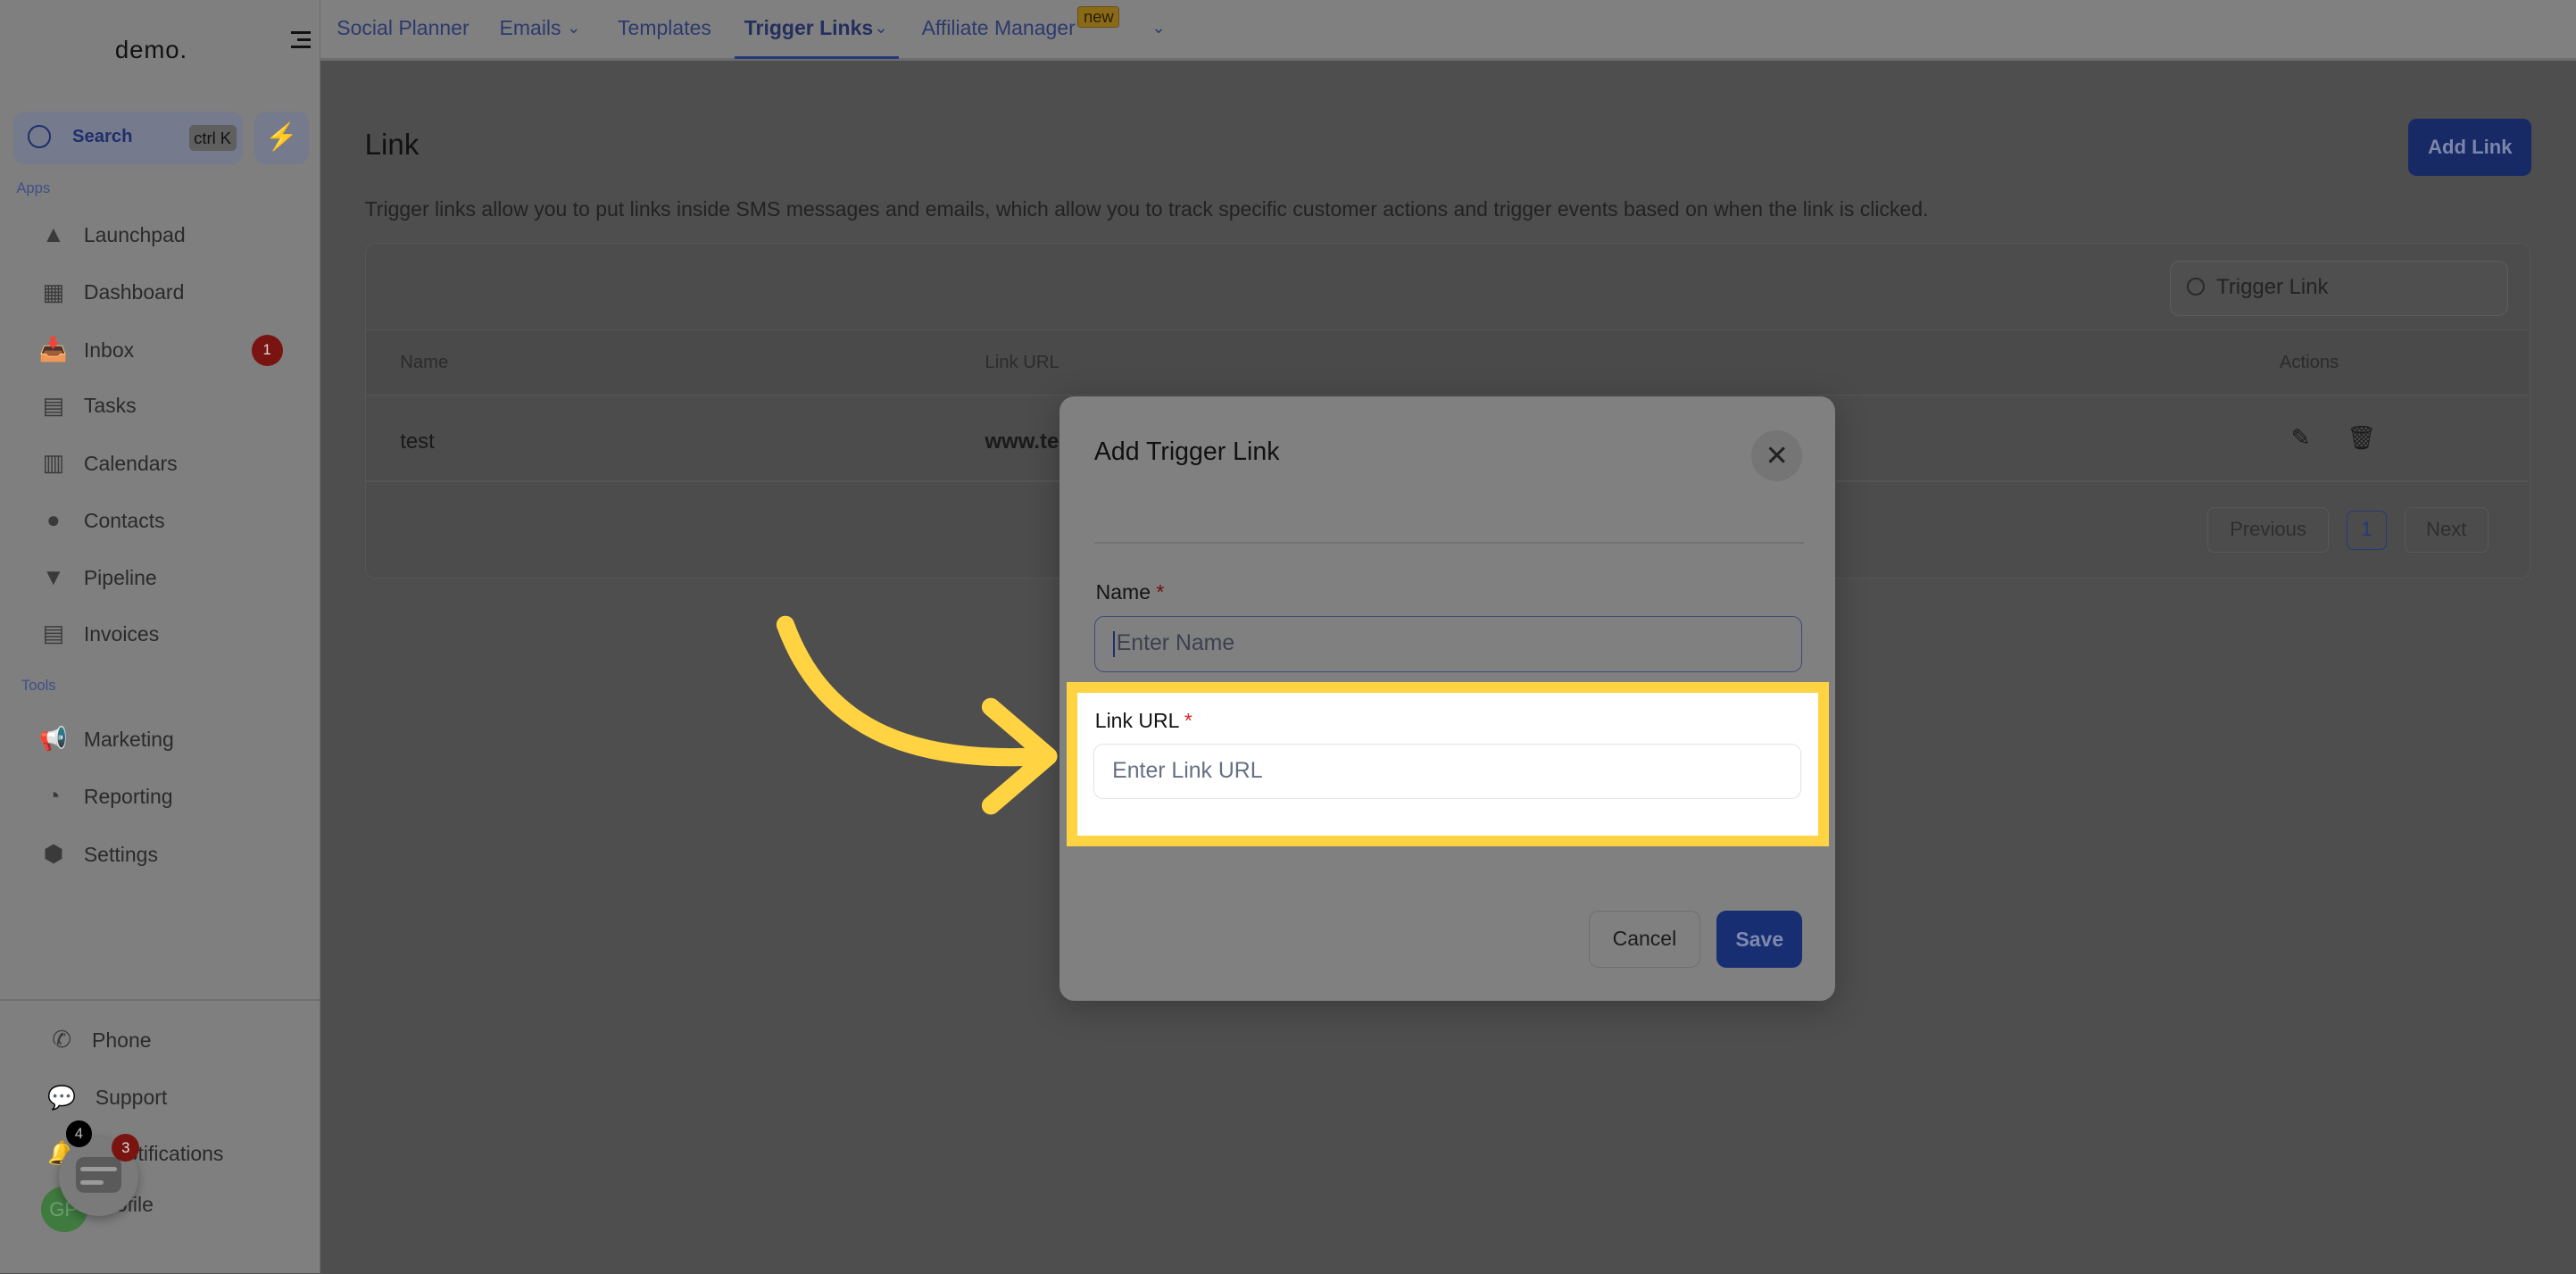 Image resolution: width=2576 pixels, height=1274 pixels. I want to click on search-button: Search ctrl K, so click(128, 138).